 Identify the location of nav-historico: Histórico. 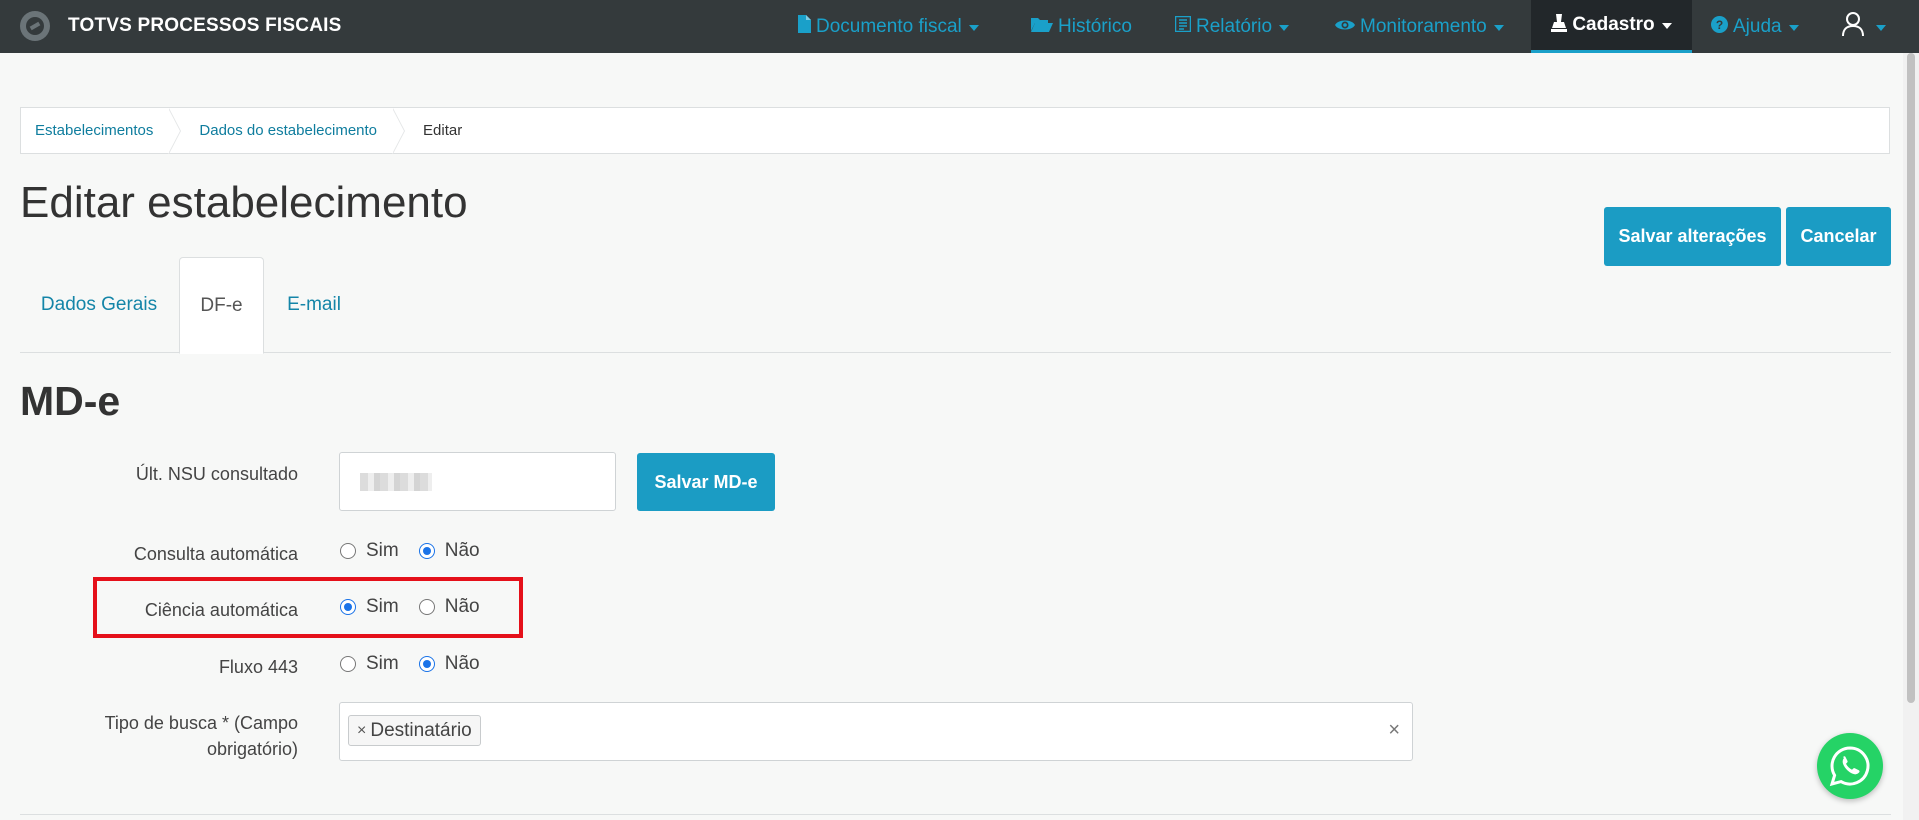
(1081, 26).